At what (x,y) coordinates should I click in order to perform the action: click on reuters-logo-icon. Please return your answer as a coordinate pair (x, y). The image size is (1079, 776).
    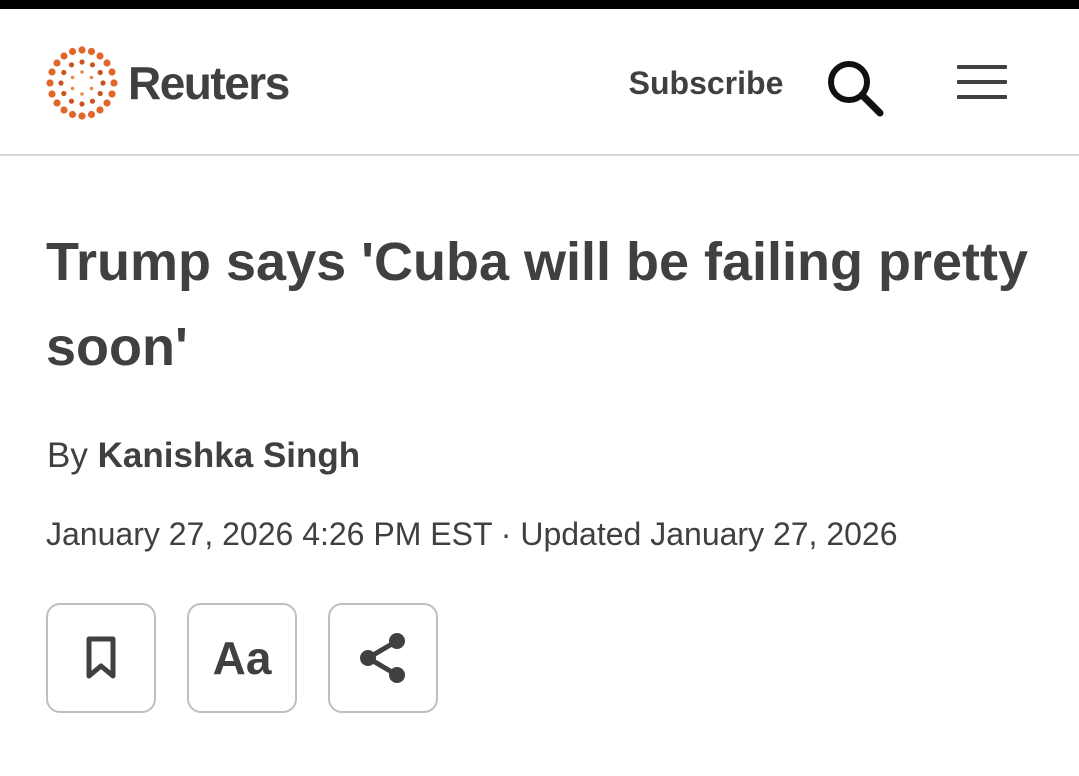
    Looking at the image, I should click on (82, 83).